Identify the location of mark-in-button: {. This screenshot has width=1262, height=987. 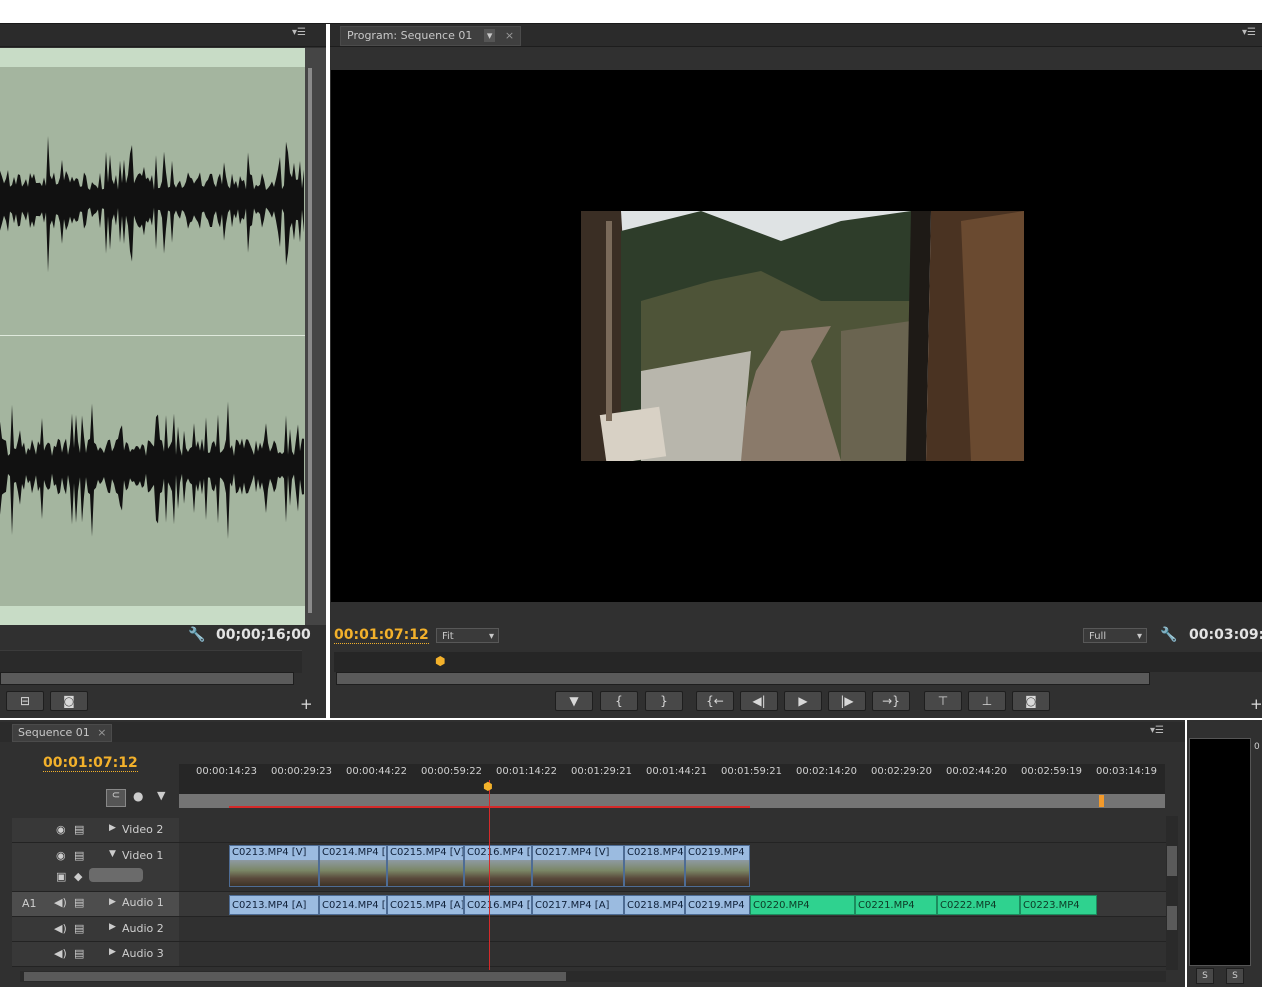
(619, 701).